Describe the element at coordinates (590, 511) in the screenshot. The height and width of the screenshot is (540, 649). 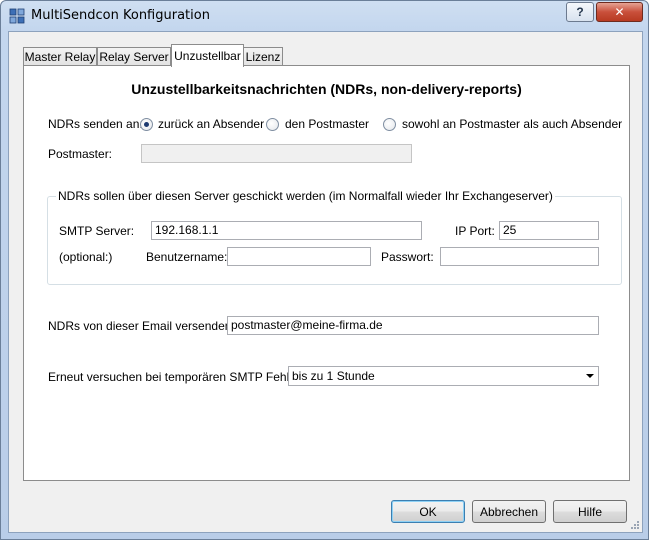
I see `help-button: Hilfe` at that location.